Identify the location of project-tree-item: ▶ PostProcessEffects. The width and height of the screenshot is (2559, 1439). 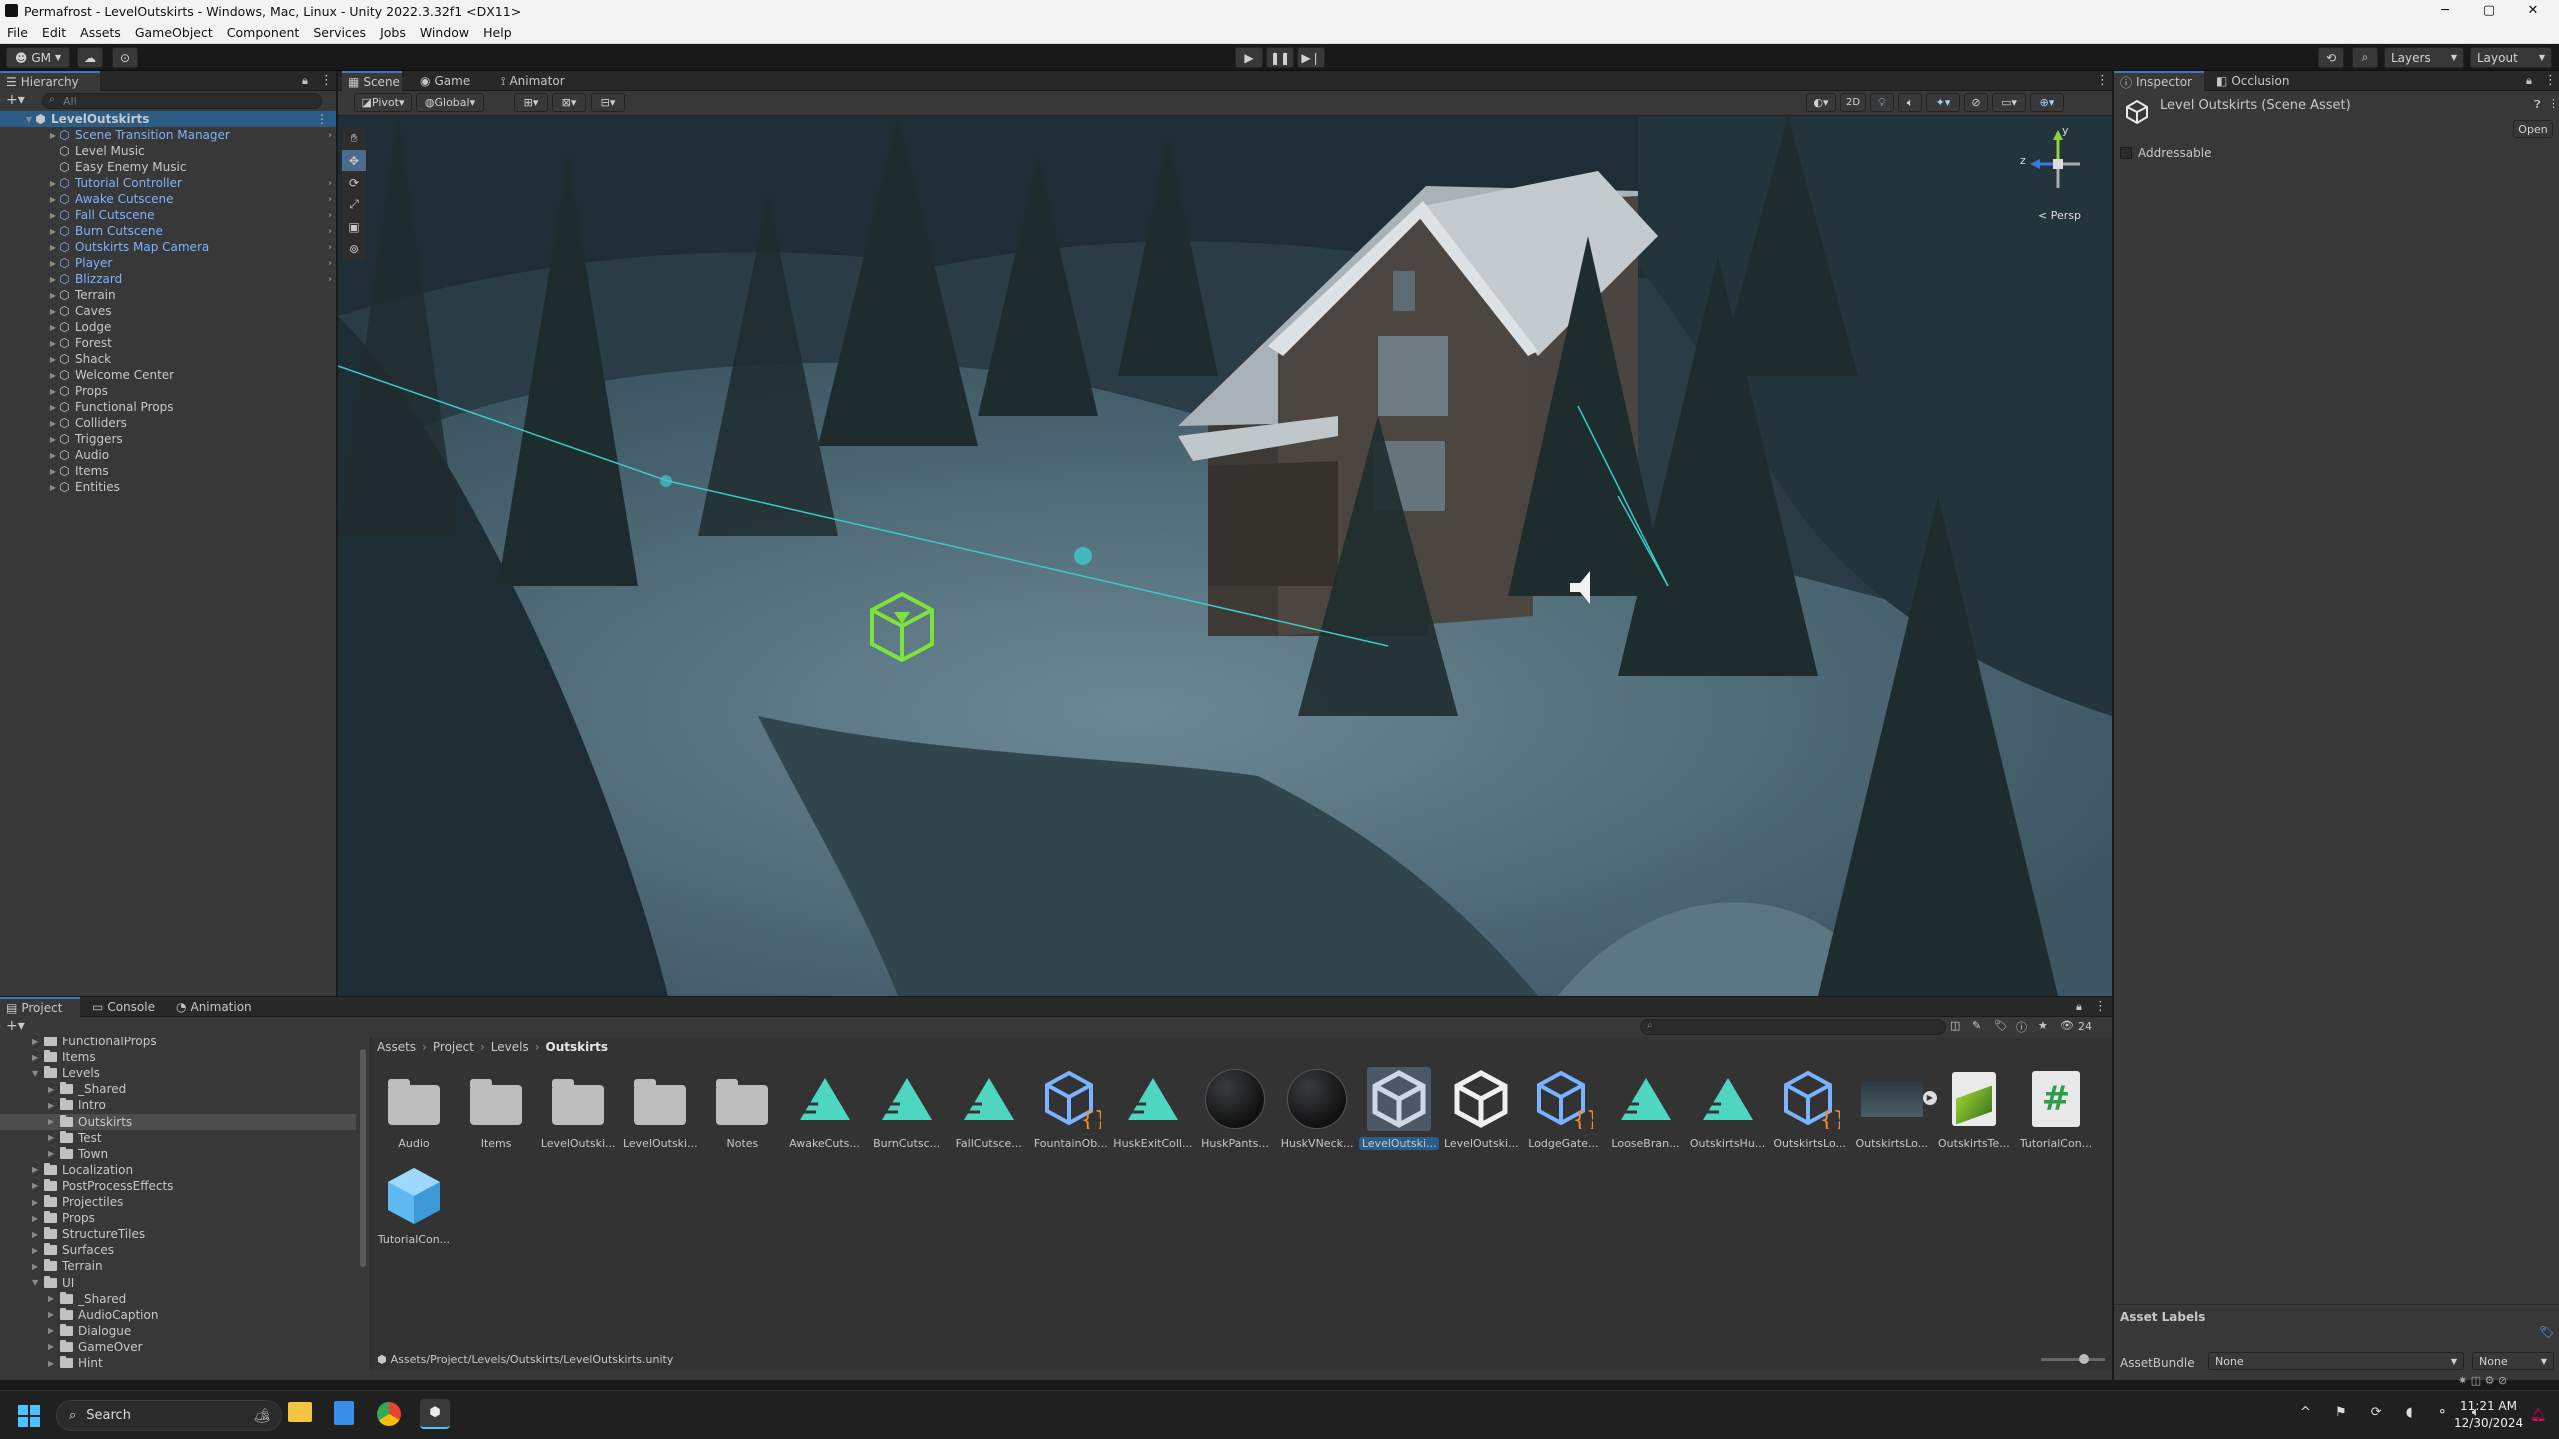
(178, 1186).